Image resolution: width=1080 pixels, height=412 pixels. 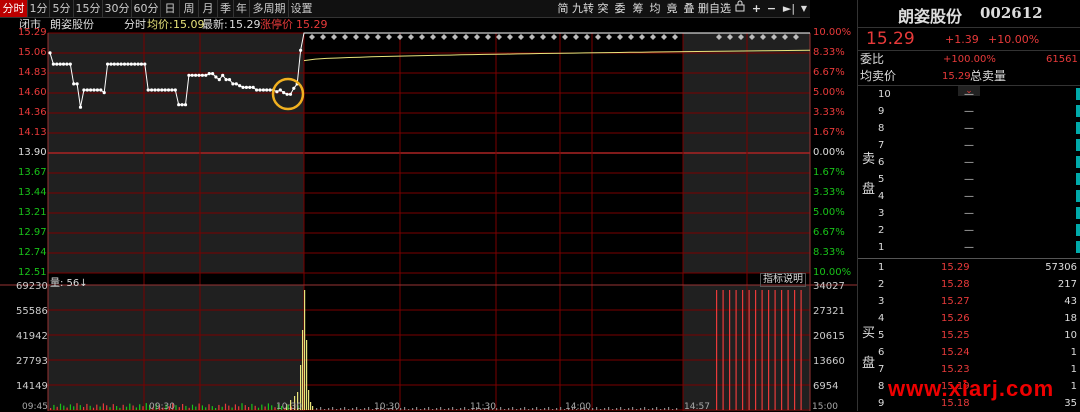 I want to click on step-forward-icon: ►|, so click(x=789, y=8).